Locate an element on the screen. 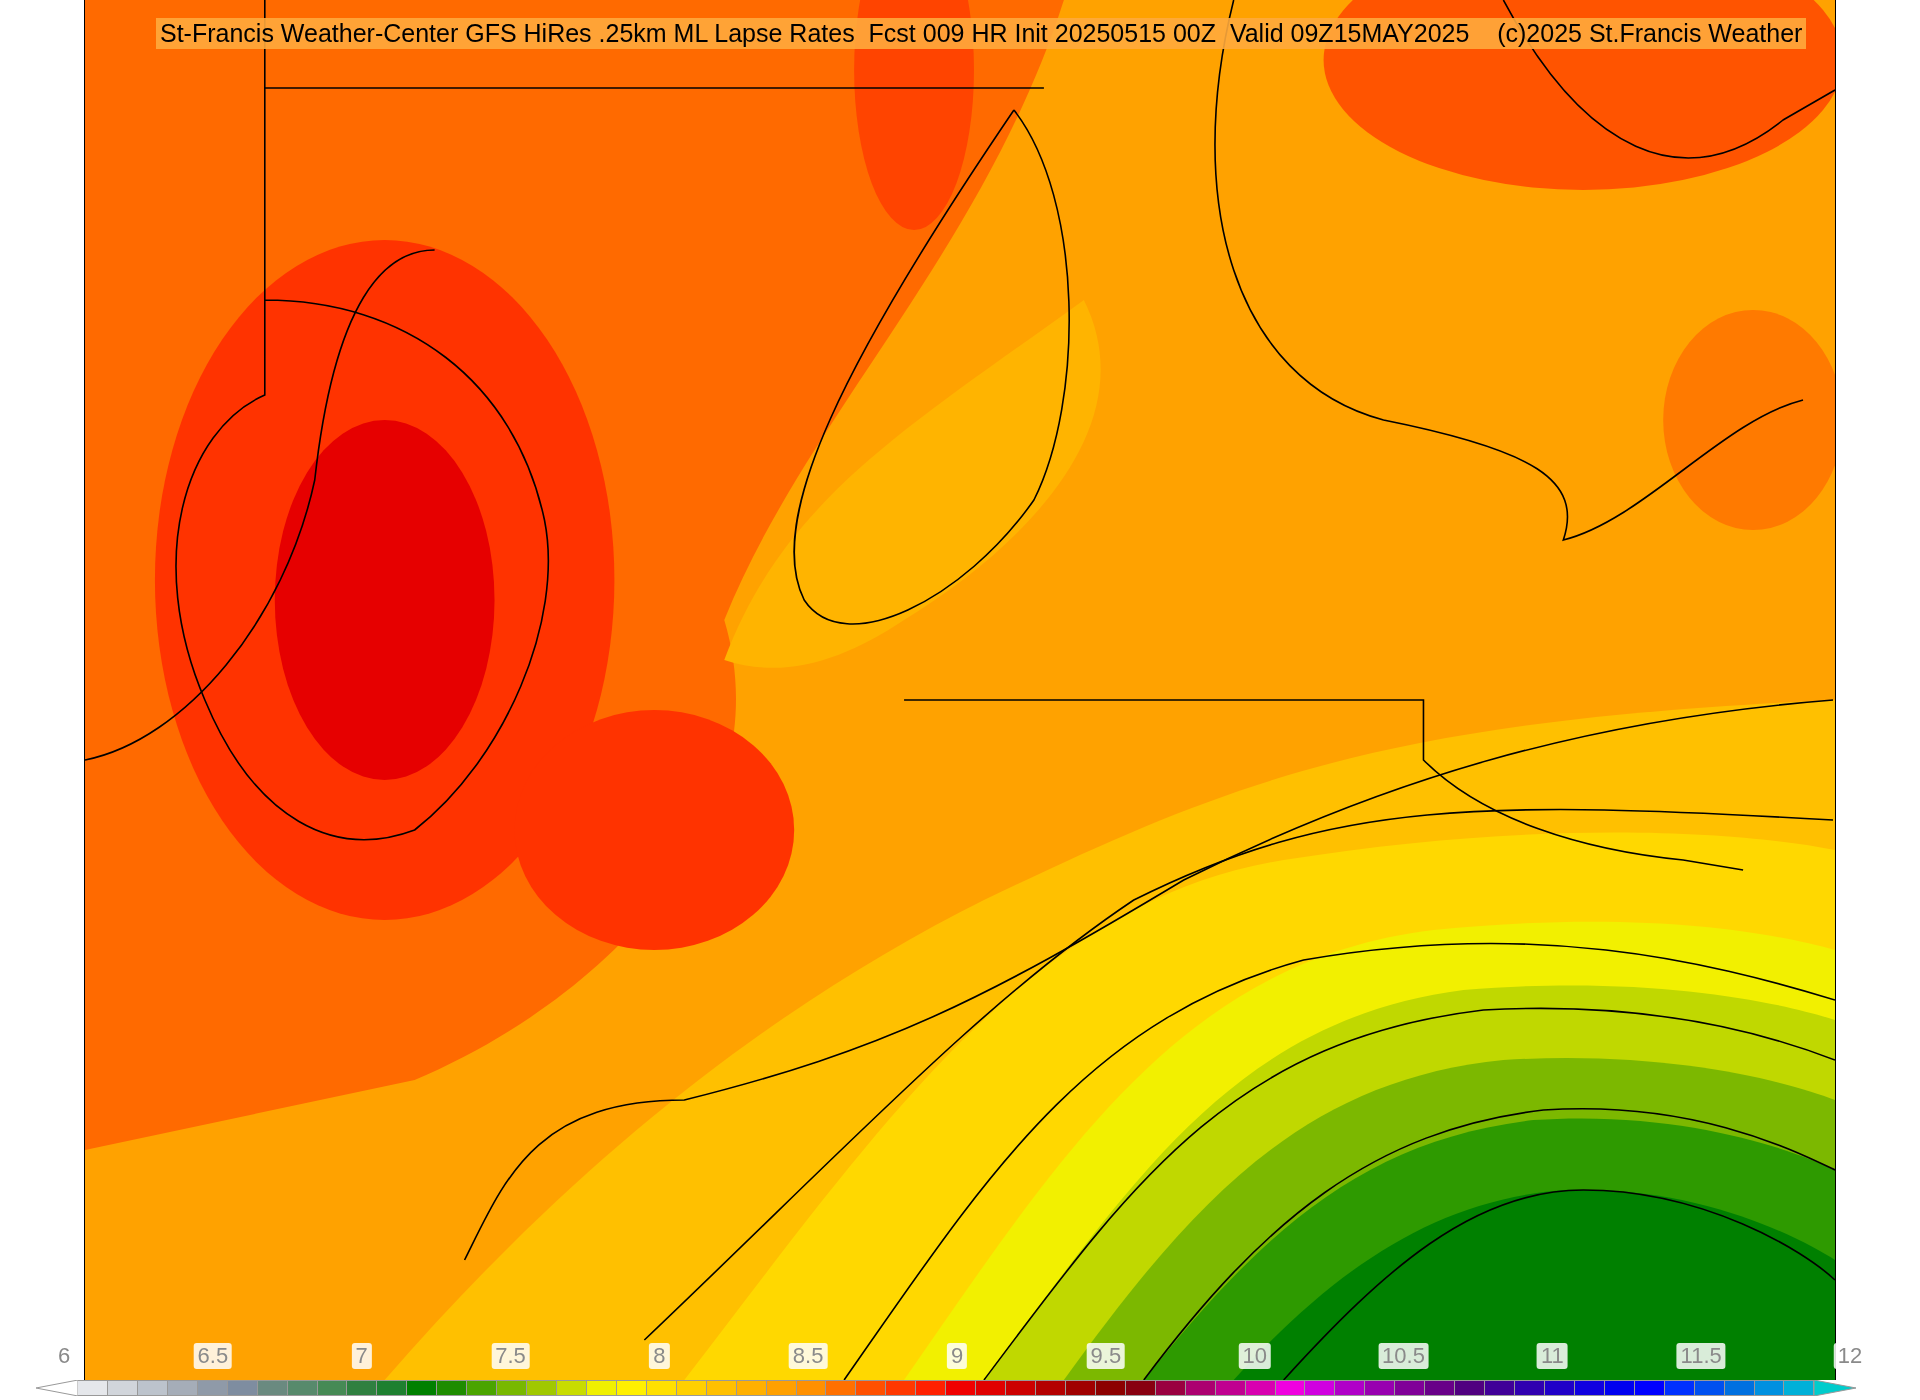  colorbar-tick-label: 6.5 is located at coordinates (213, 1356).